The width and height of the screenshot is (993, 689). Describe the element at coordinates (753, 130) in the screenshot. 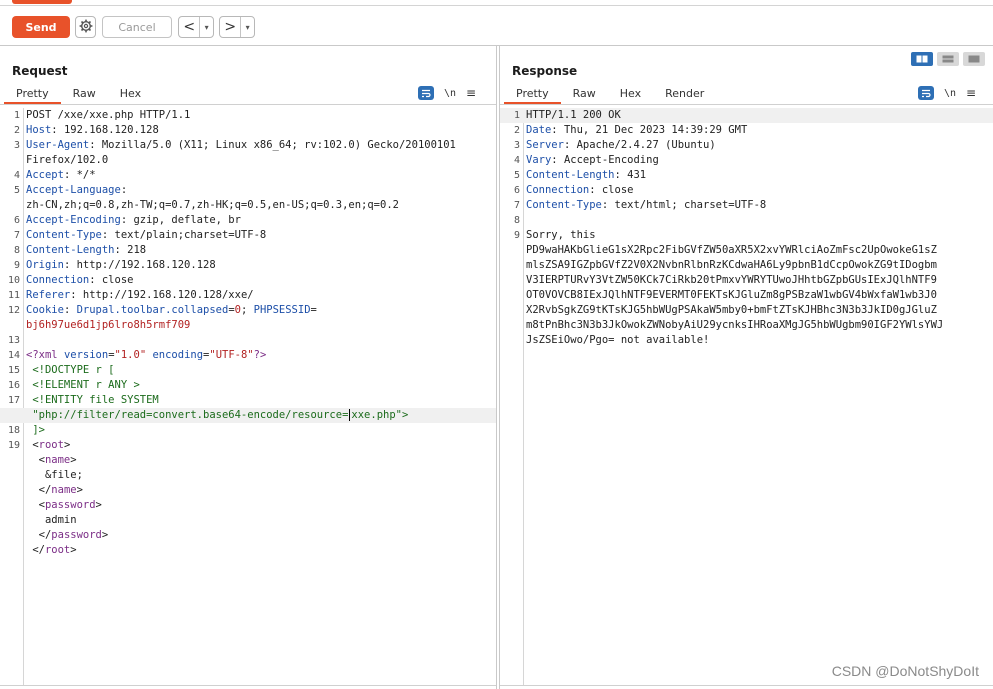

I see `code-text: Date: Thu, 21 Dec 2023 14:39:29 GMT` at that location.